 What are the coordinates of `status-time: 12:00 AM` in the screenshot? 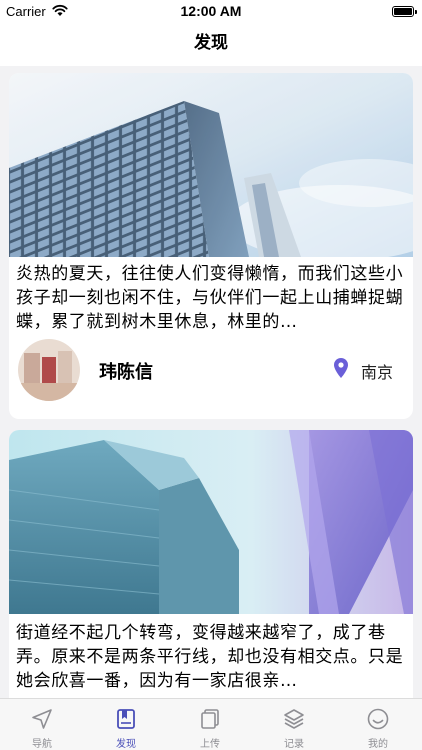 It's located at (211, 11).